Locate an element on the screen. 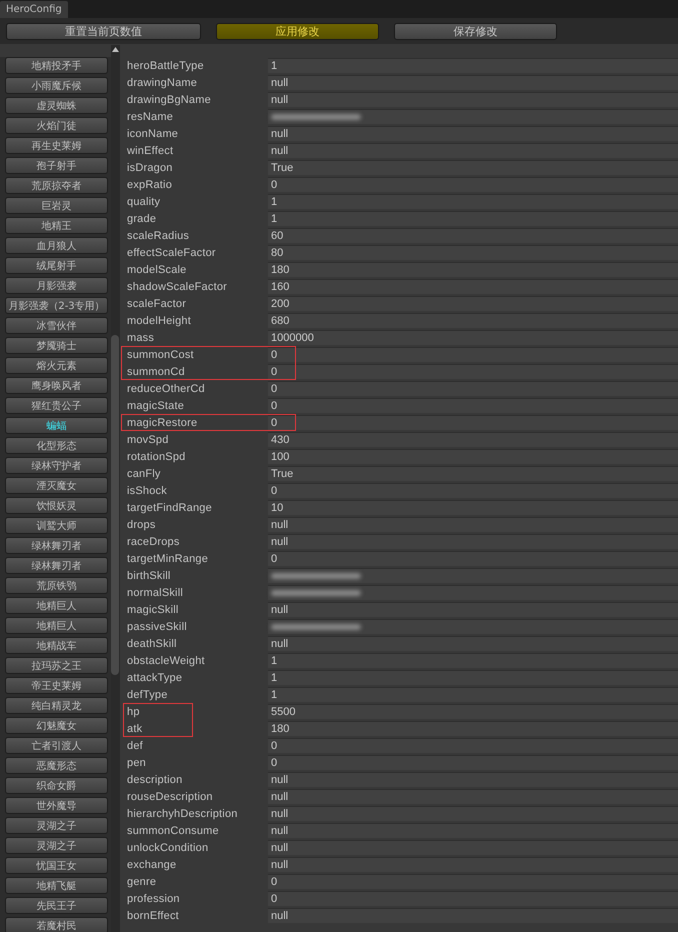 This screenshot has width=678, height=932. hero-list-item: 织命女爵 is located at coordinates (56, 785).